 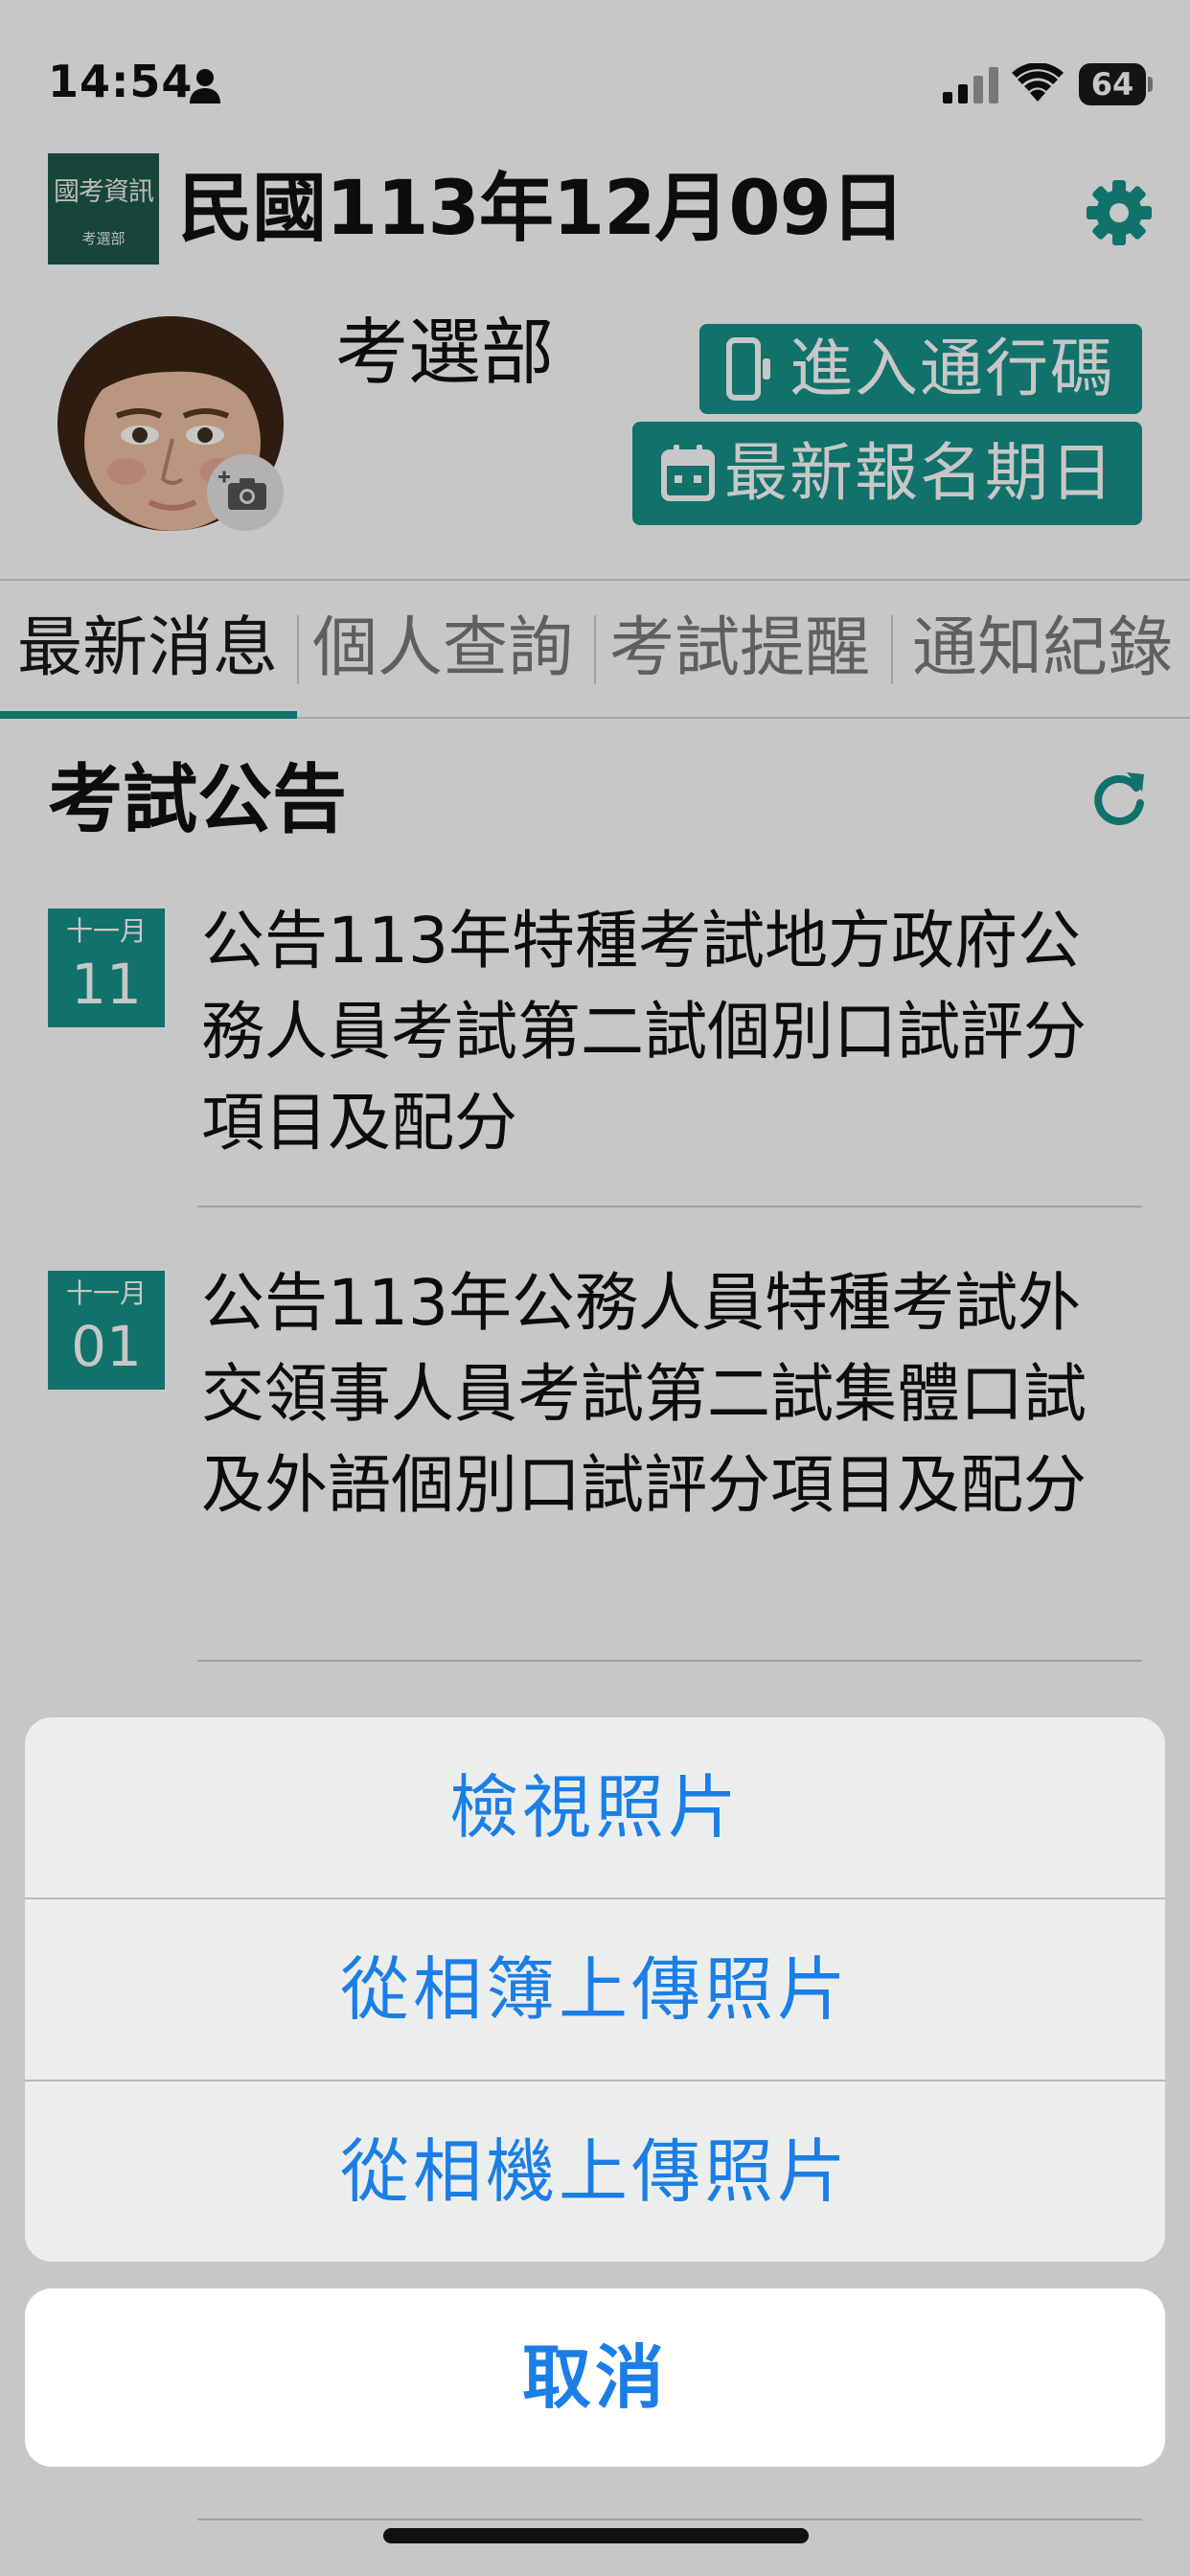 I want to click on view-photo-option: 檢視照片, so click(x=595, y=1807).